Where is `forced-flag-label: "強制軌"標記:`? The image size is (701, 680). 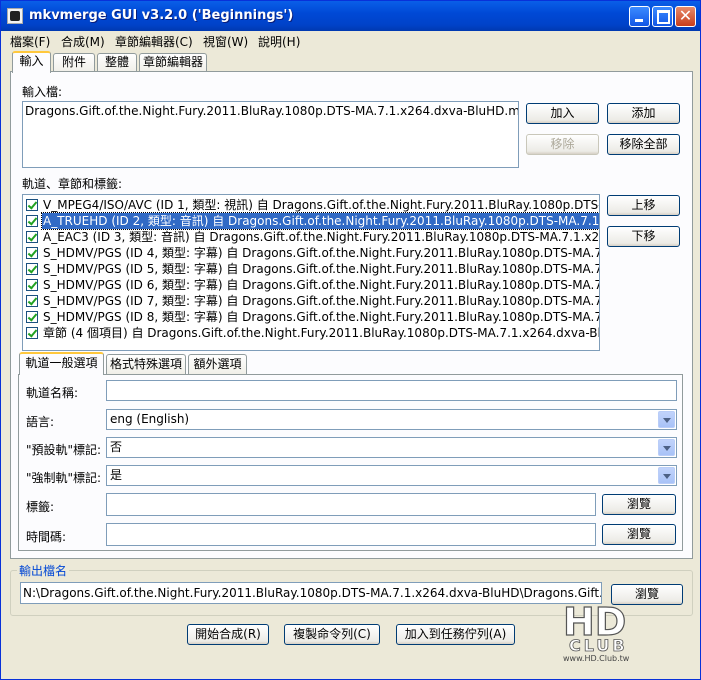 forced-flag-label: "強制軌"標記: is located at coordinates (64, 478).